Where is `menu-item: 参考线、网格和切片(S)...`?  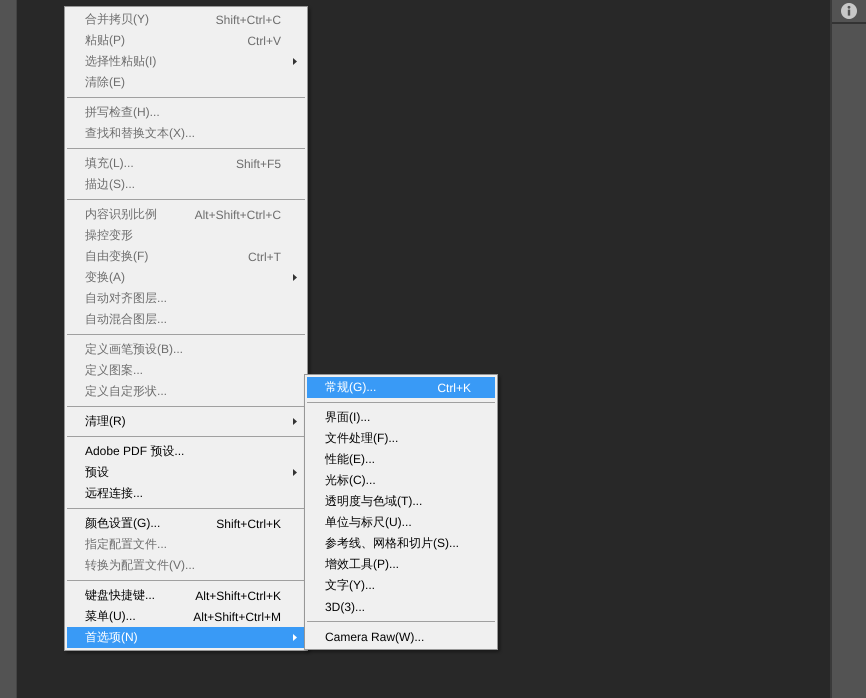 menu-item: 参考线、网格和切片(S)... is located at coordinates (401, 543).